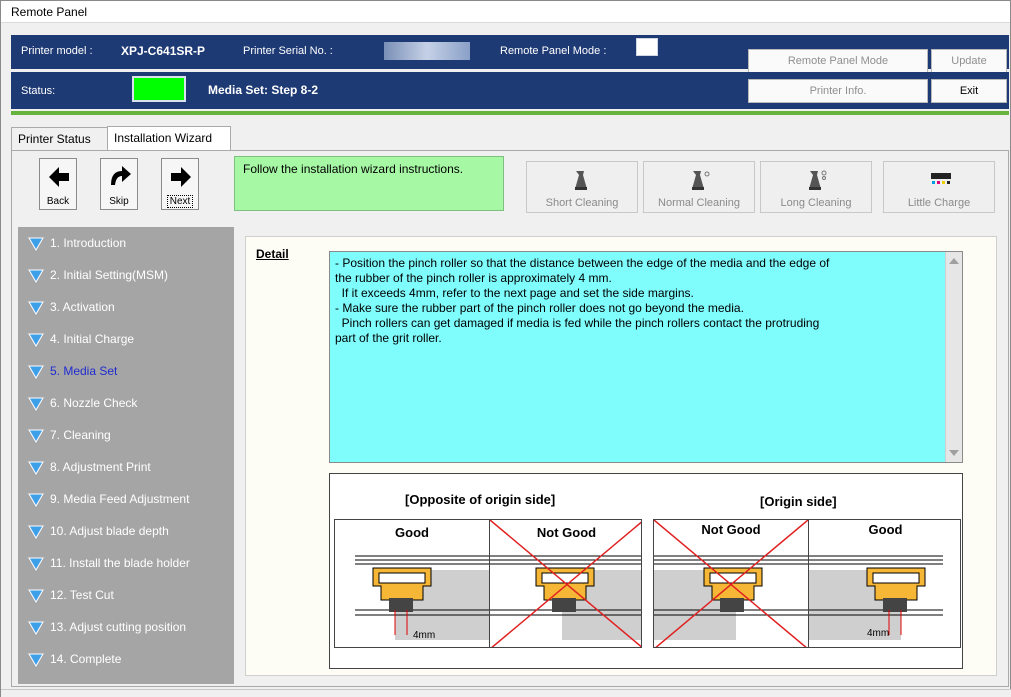 This screenshot has height=697, width=1011. I want to click on normal-cleaning-label: Normal Cleaning, so click(699, 203).